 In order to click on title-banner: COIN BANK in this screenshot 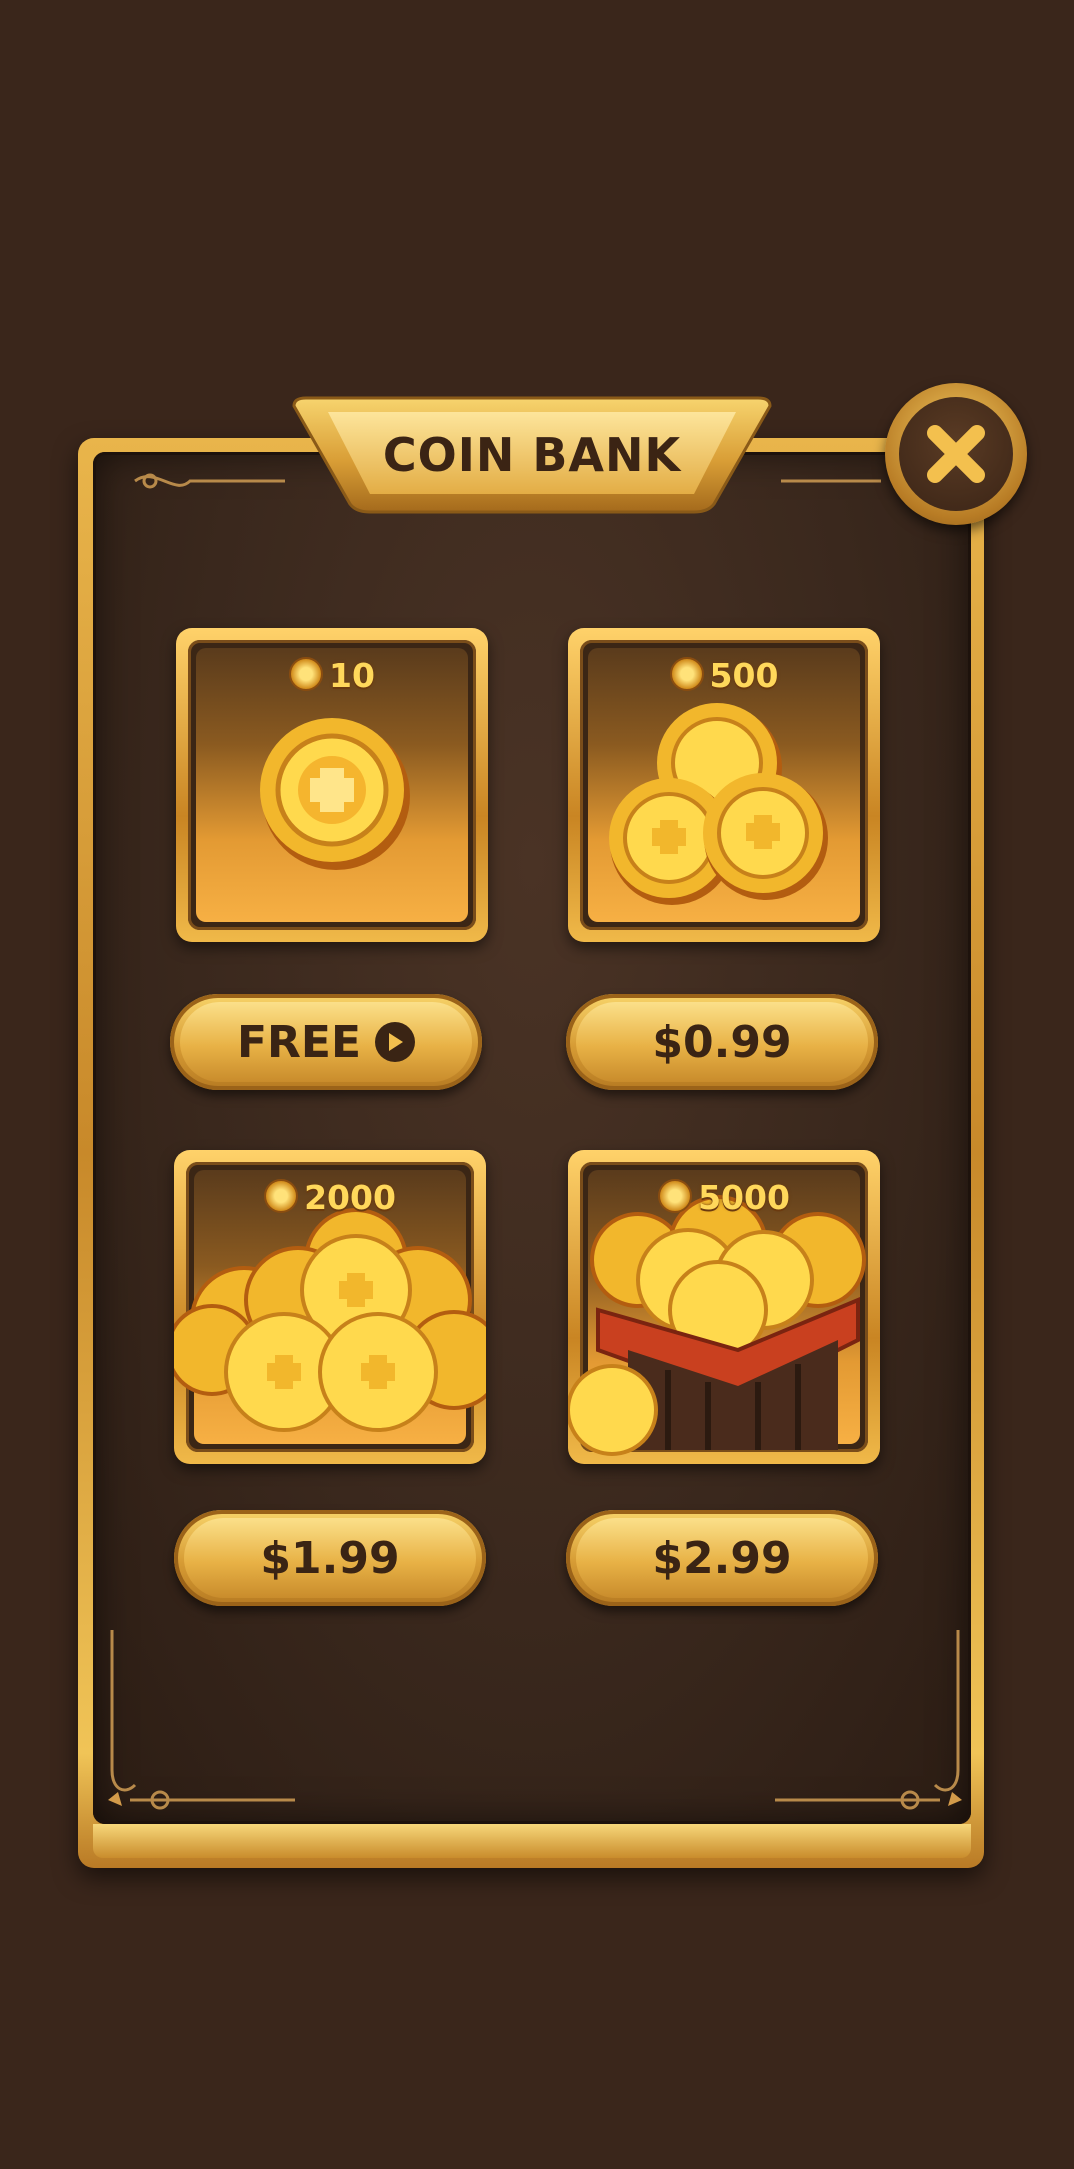, I will do `click(532, 455)`.